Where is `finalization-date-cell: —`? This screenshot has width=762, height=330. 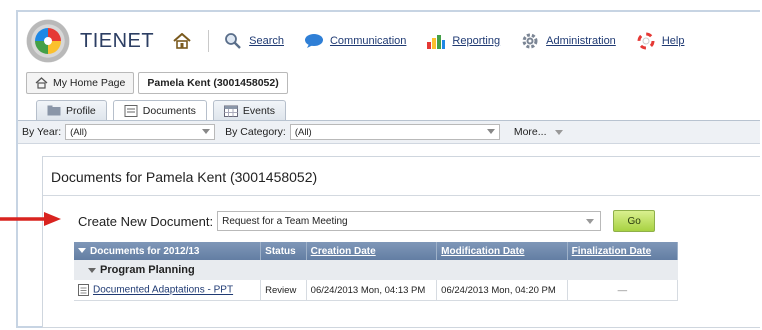 finalization-date-cell: — is located at coordinates (623, 290).